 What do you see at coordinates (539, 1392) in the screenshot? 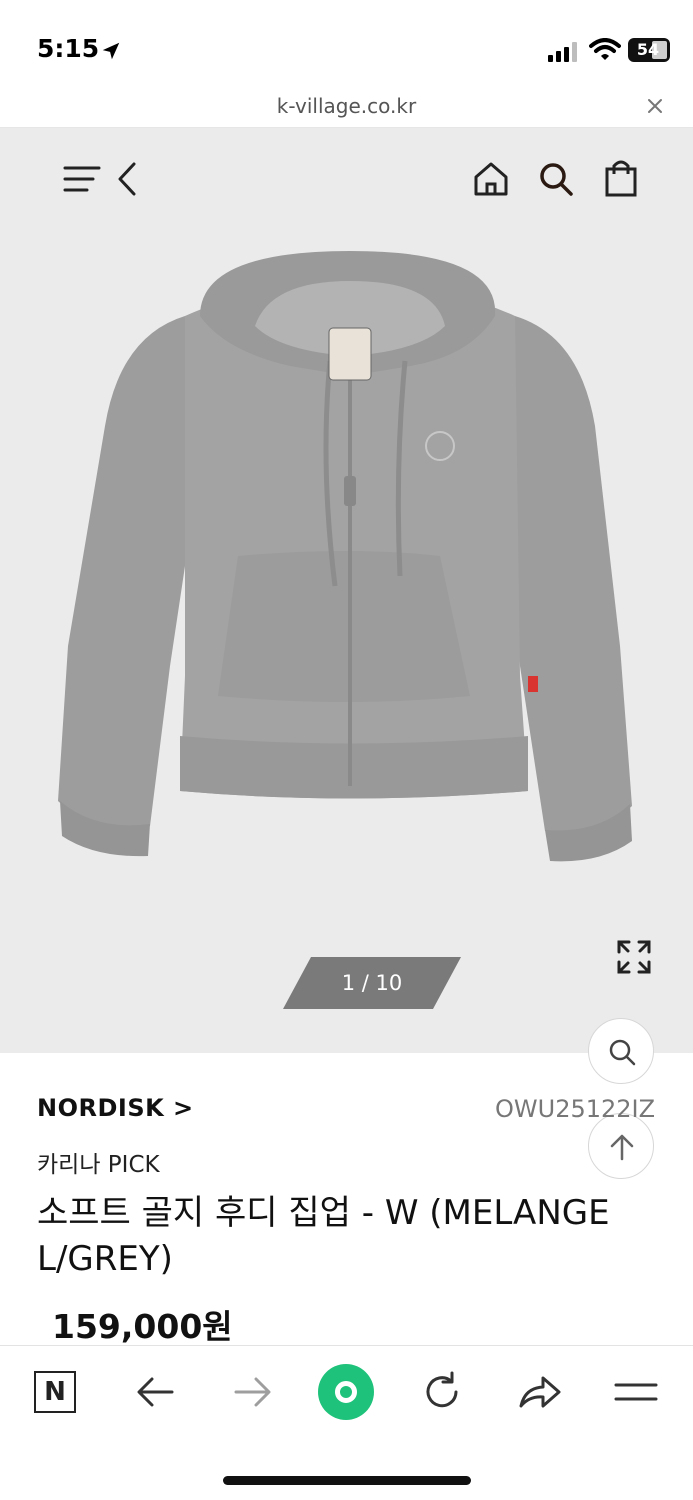
I see `share-icon` at bounding box center [539, 1392].